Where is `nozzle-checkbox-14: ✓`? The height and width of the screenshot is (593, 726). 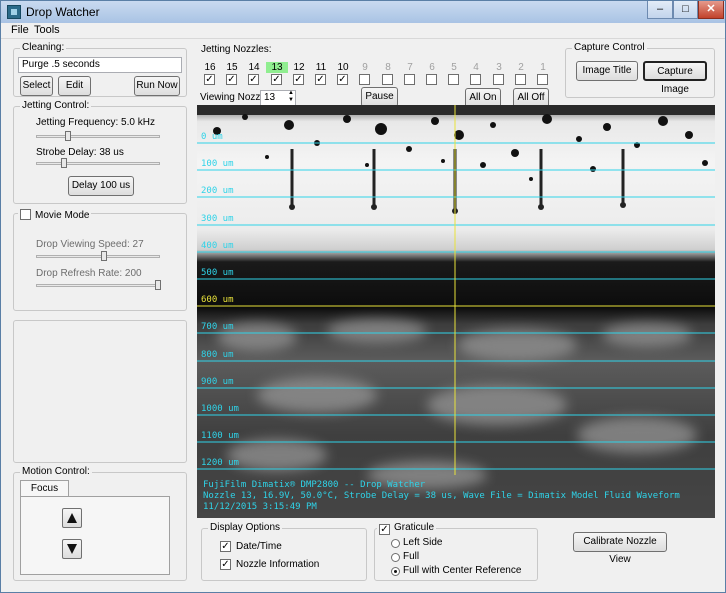
nozzle-checkbox-14: ✓ is located at coordinates (253, 79).